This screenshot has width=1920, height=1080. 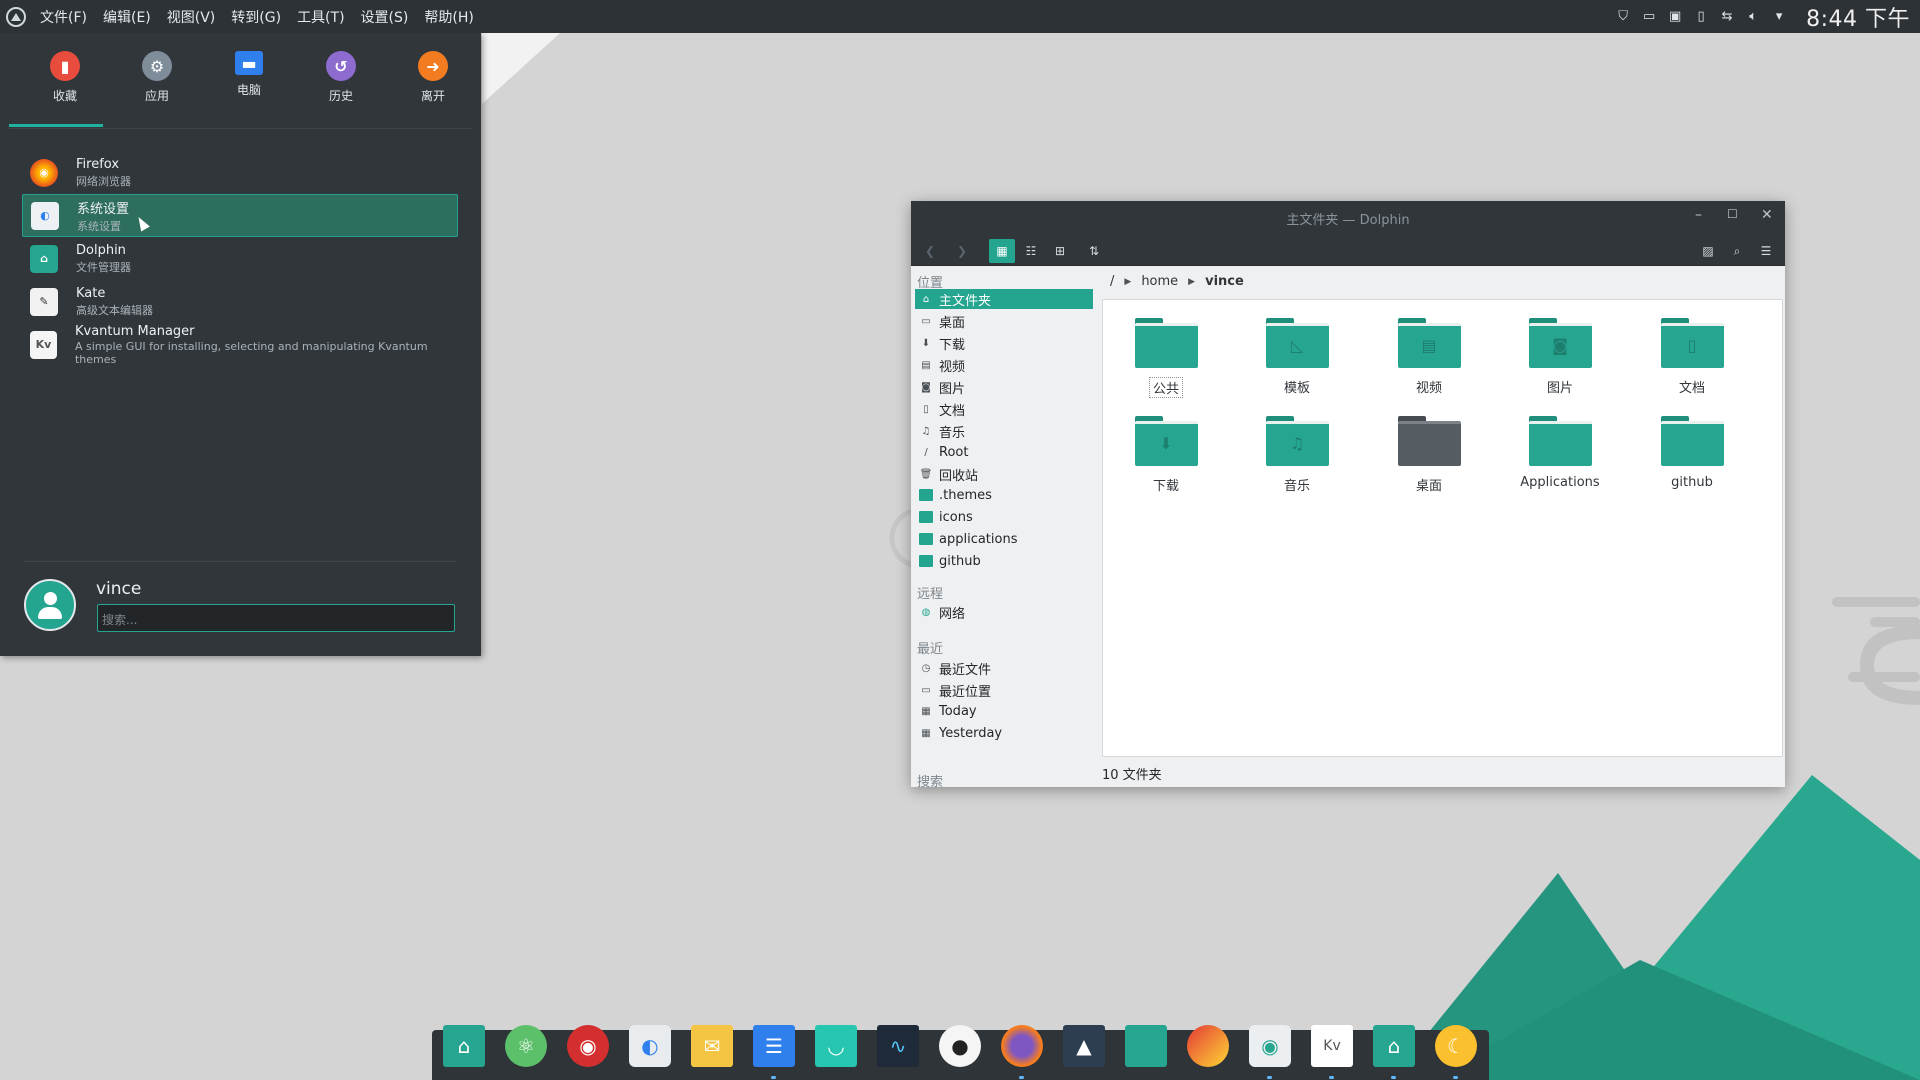 What do you see at coordinates (433, 80) in the screenshot?
I see `tab-leave: ➜ 离开` at bounding box center [433, 80].